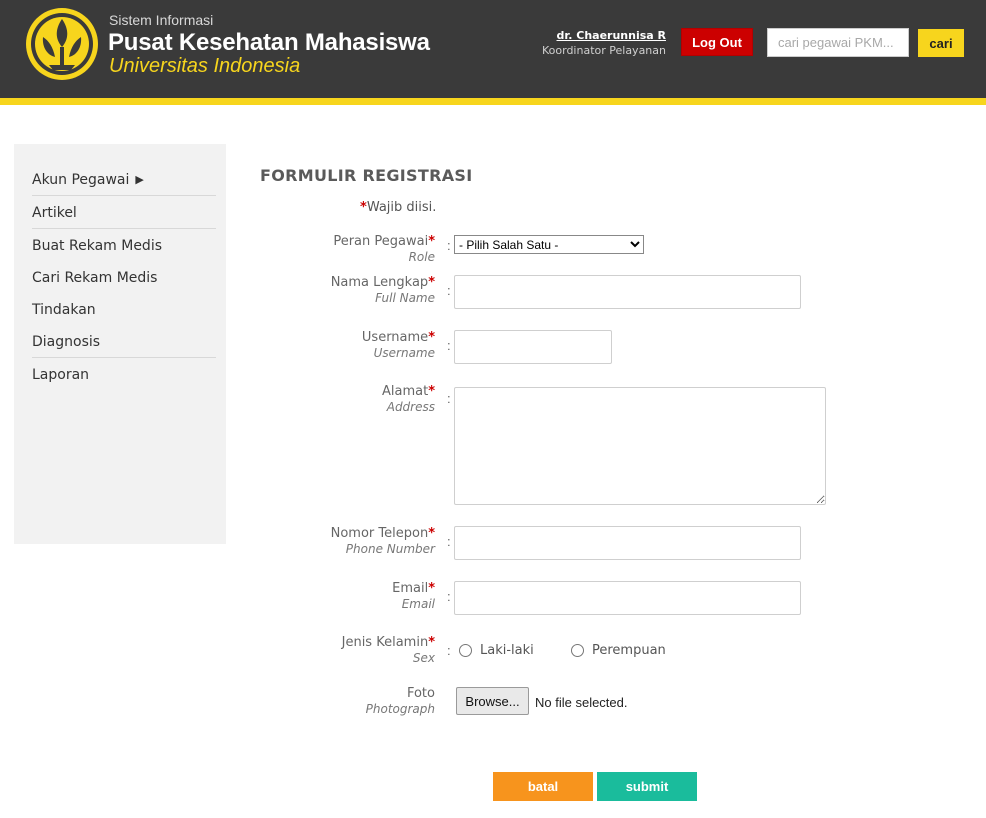 Image resolution: width=986 pixels, height=818 pixels. I want to click on fullname-label: Nama Lengkap* Full Name, so click(383, 290).